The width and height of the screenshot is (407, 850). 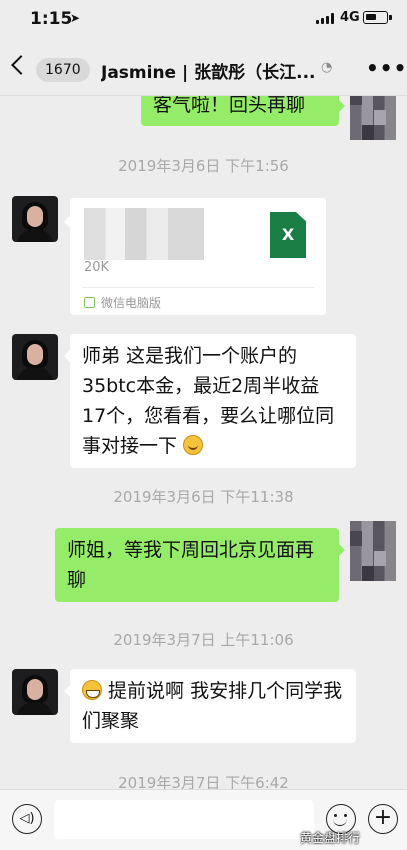 I want to click on voice-input-button: ◁), so click(x=27, y=819).